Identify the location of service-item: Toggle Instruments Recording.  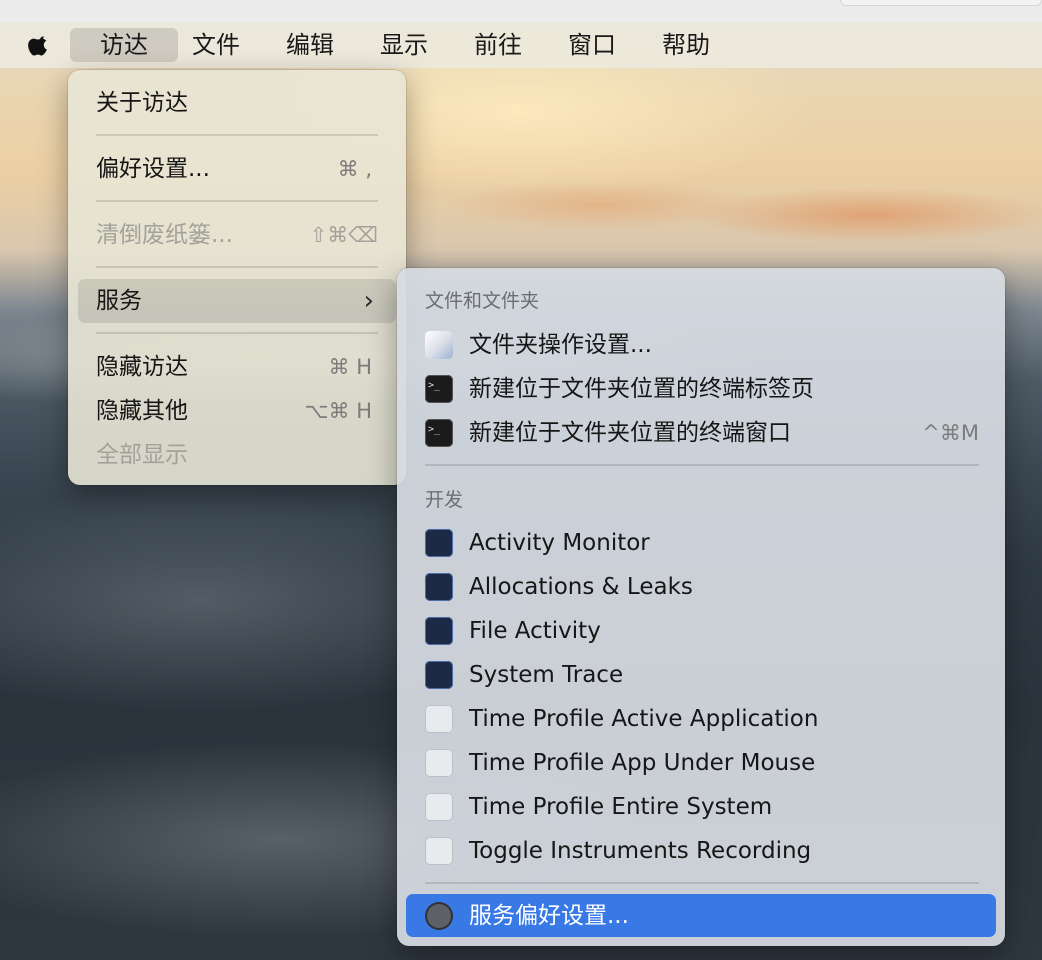
(702, 851).